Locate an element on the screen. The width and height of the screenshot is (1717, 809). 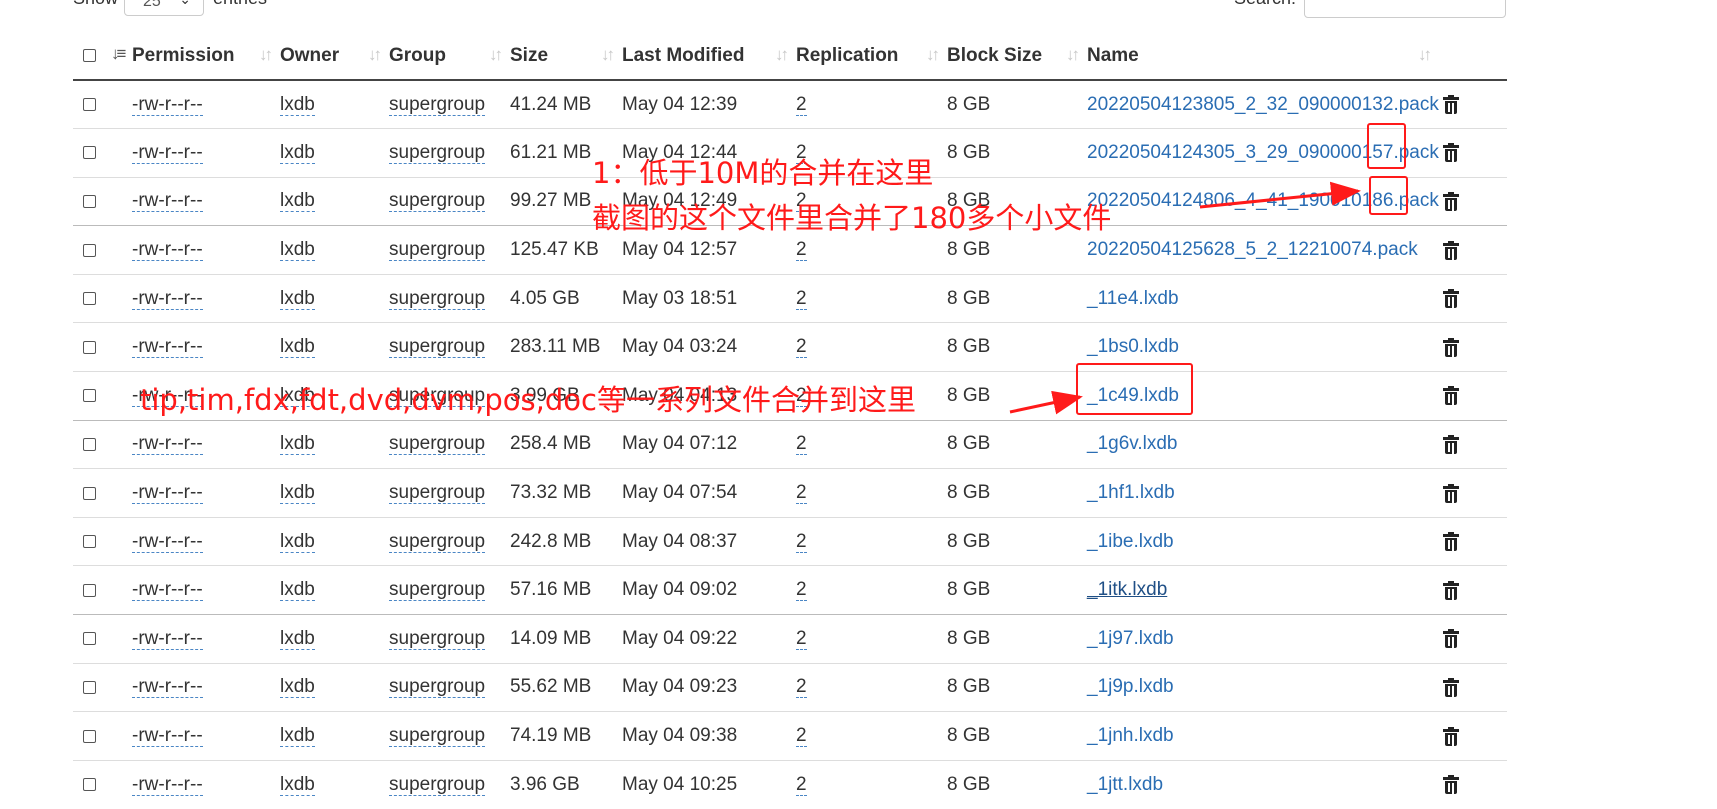
file-name-link: _1g6v.lxdb is located at coordinates (1132, 443).